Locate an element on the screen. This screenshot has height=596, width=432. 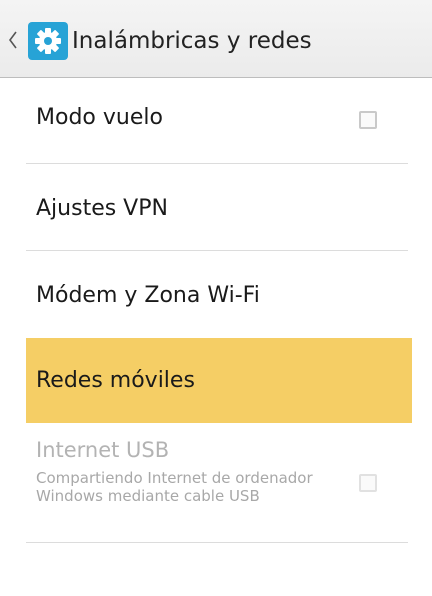
list-item-label: Internet USB is located at coordinates (103, 450).